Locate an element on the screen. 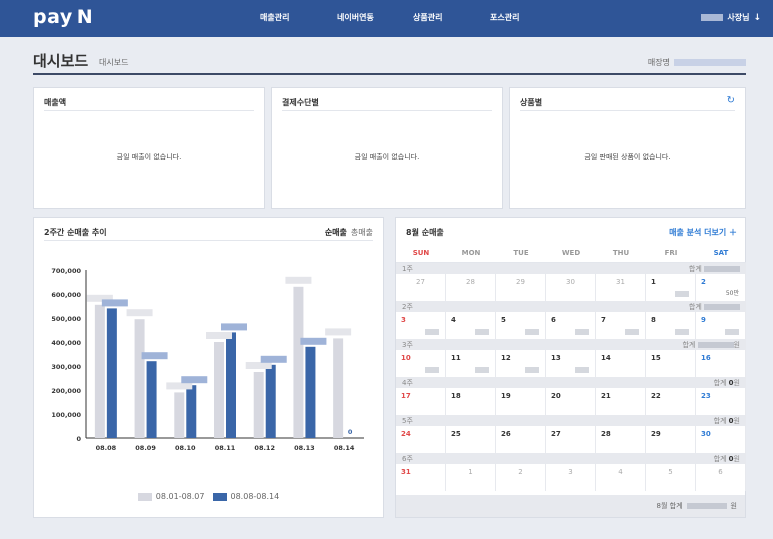  y-tick-label: 600,000 is located at coordinates (66, 295).